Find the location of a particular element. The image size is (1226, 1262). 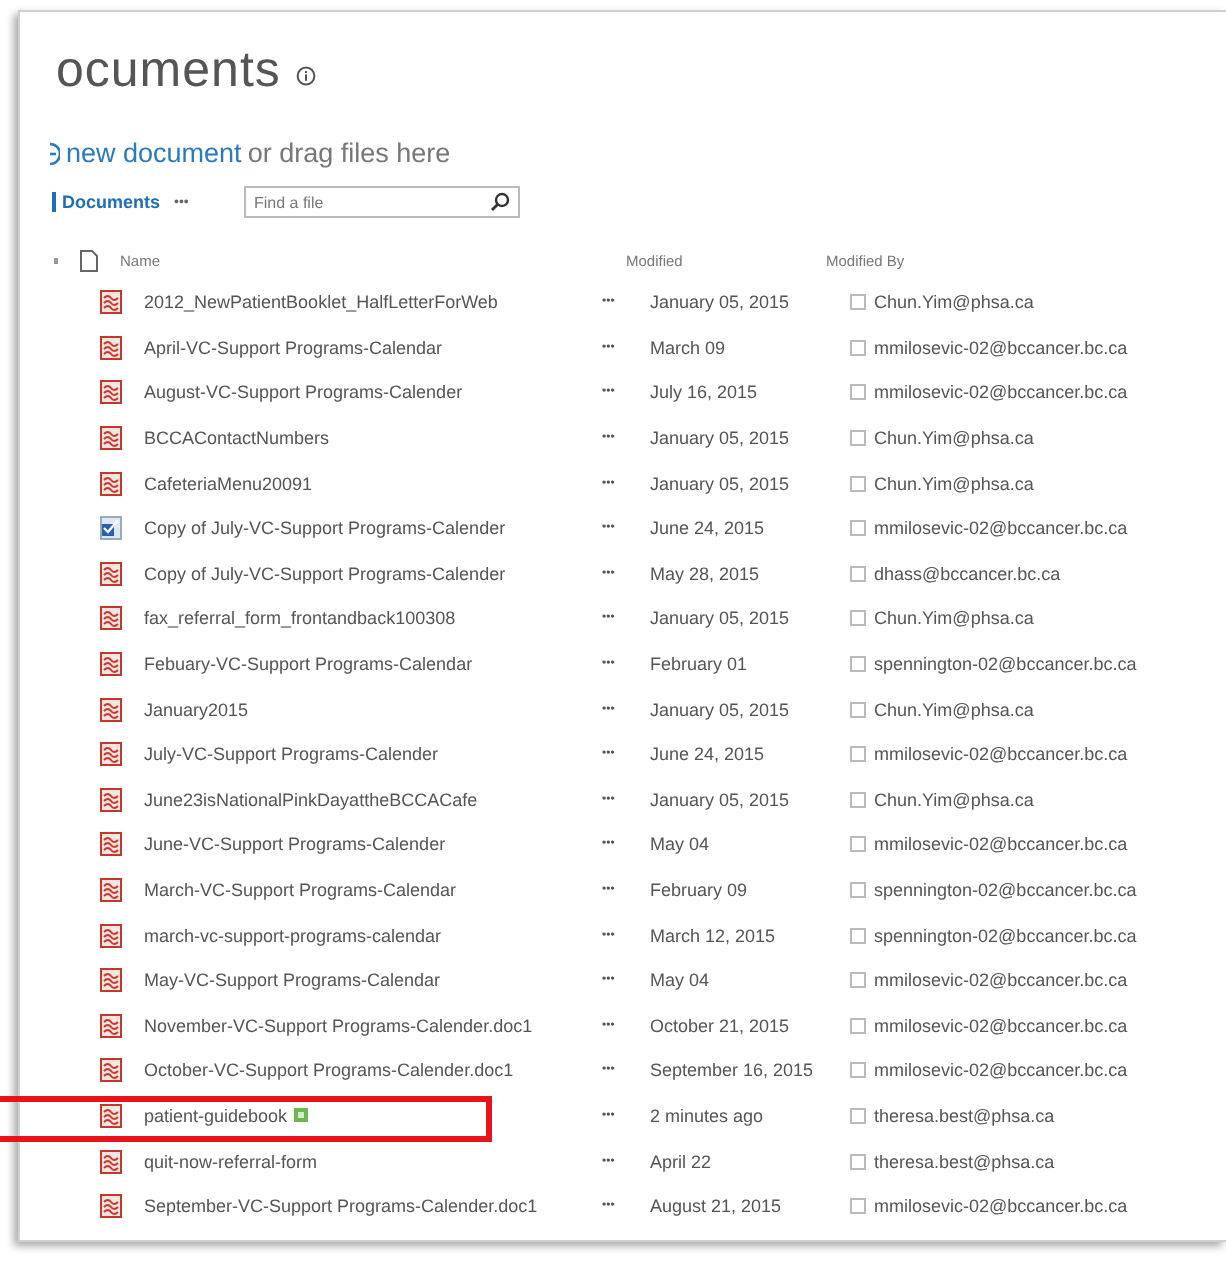

file-name-link: May-VC-Support Programs-Calendar is located at coordinates (292, 980).